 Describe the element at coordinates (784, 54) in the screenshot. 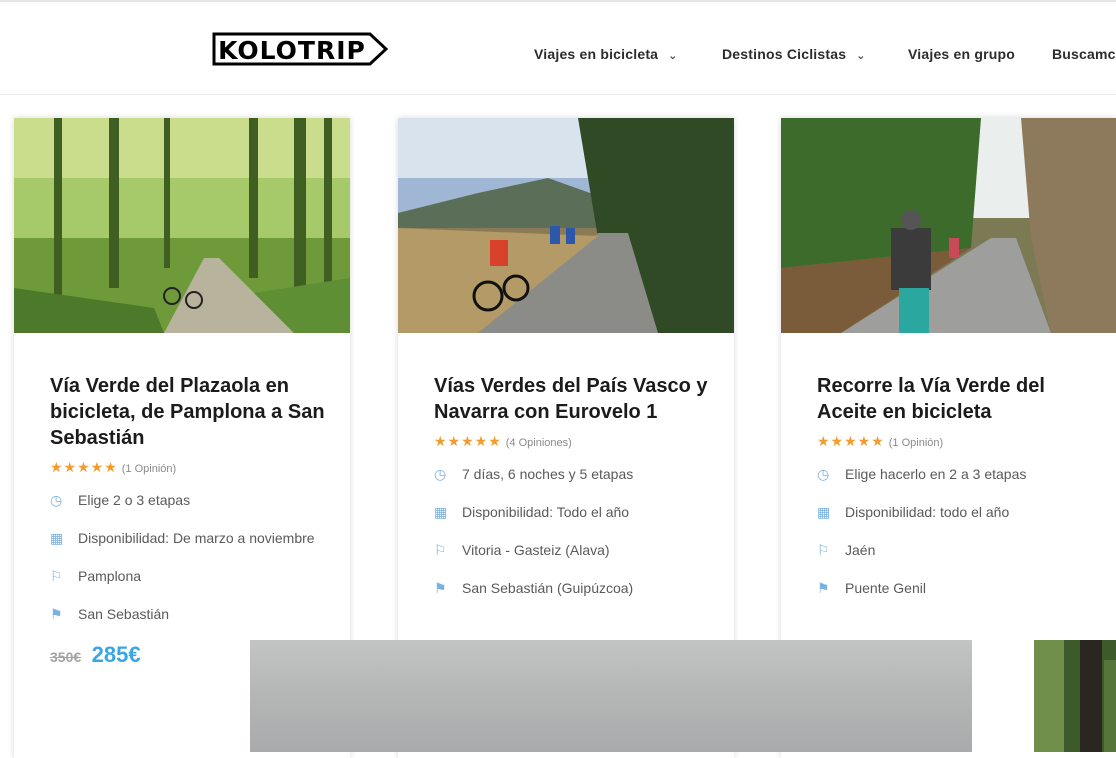

I see `nav-label: Destinos Ciclistas` at that location.